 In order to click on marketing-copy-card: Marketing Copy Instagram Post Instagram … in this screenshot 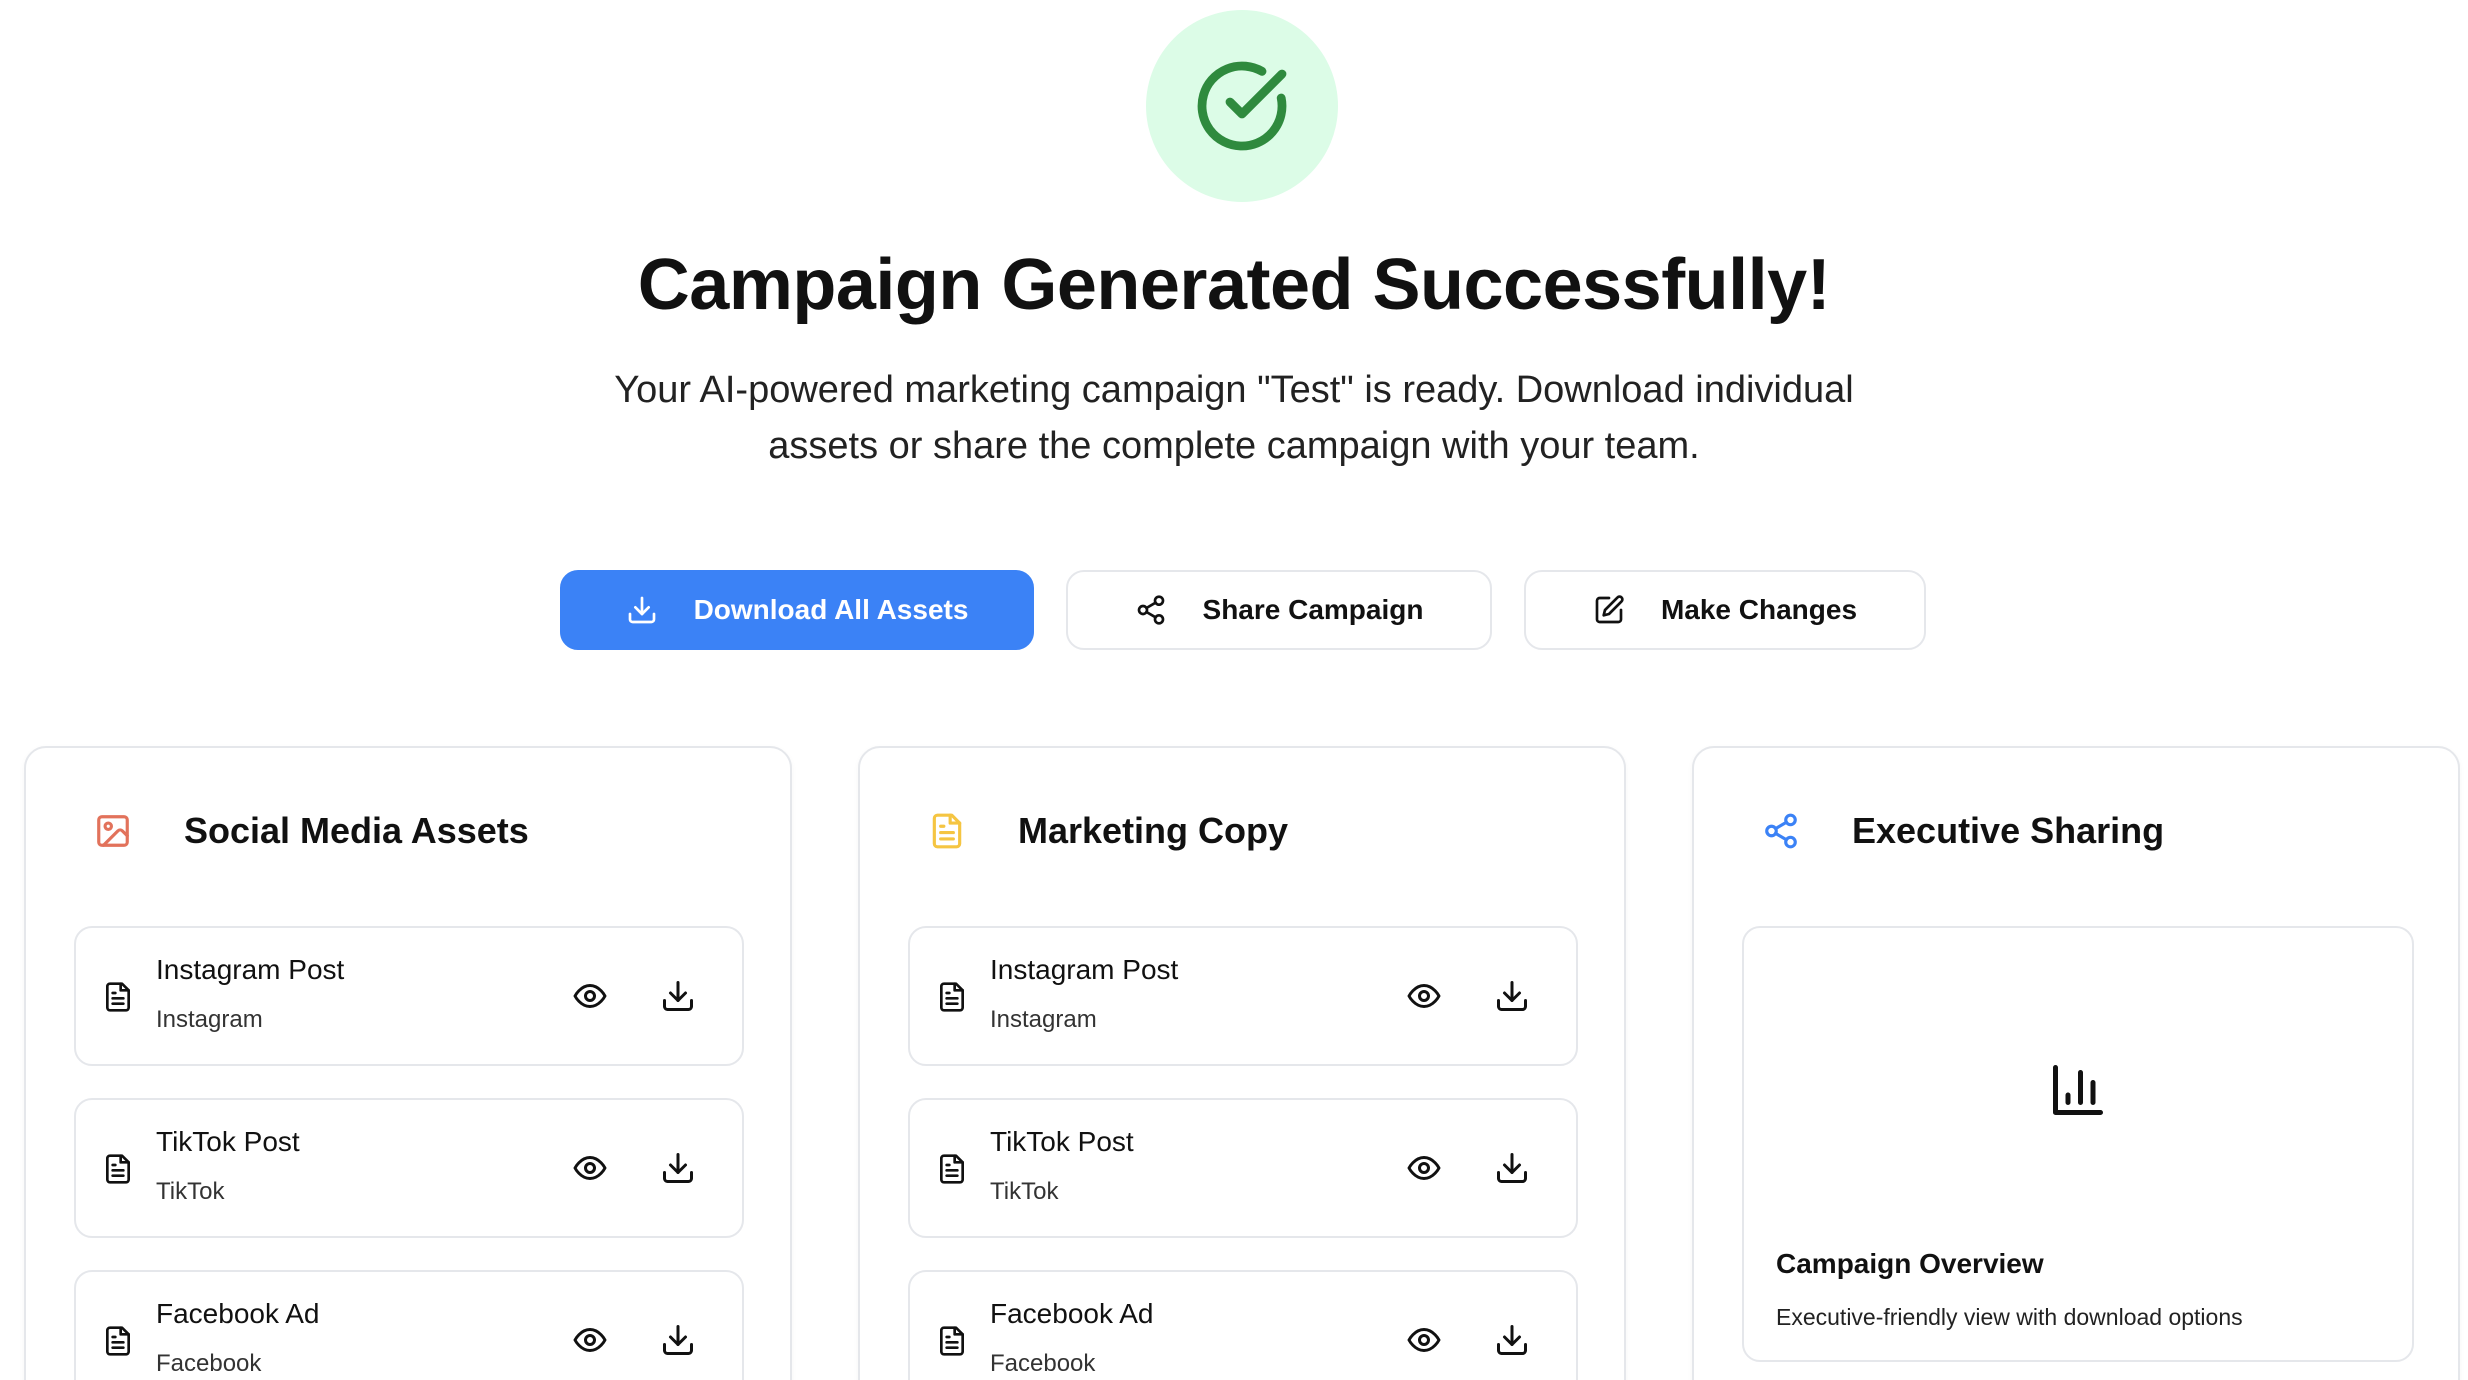, I will do `click(1242, 1063)`.